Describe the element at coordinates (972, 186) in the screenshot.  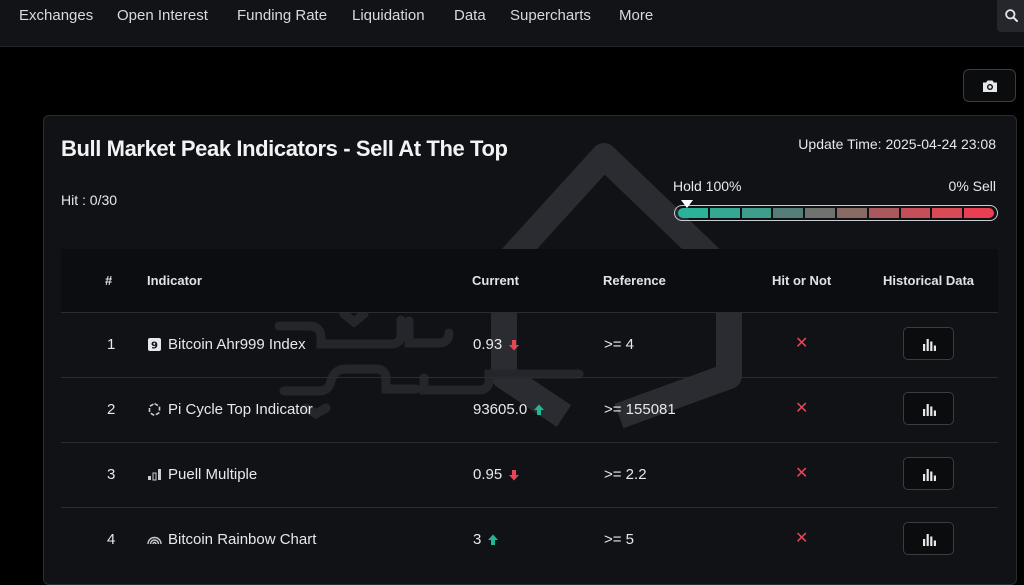
I see `gauge-sell-label: 0% Sell` at that location.